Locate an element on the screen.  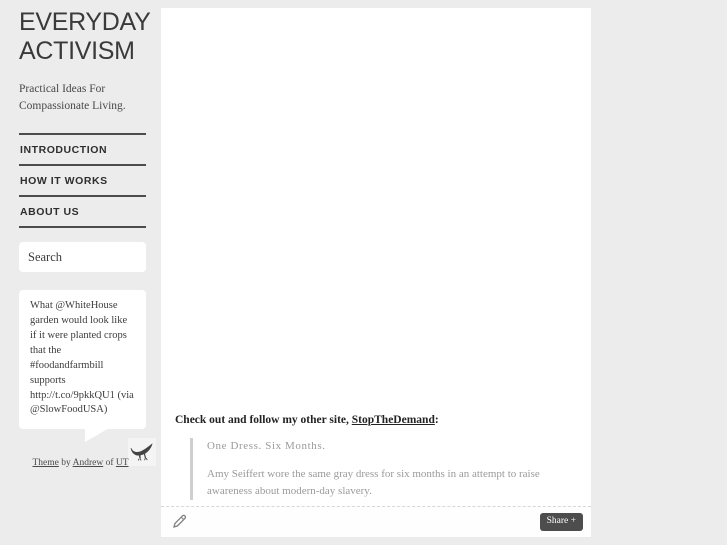
stopthedemand-link: StopTheDemand is located at coordinates (393, 420).